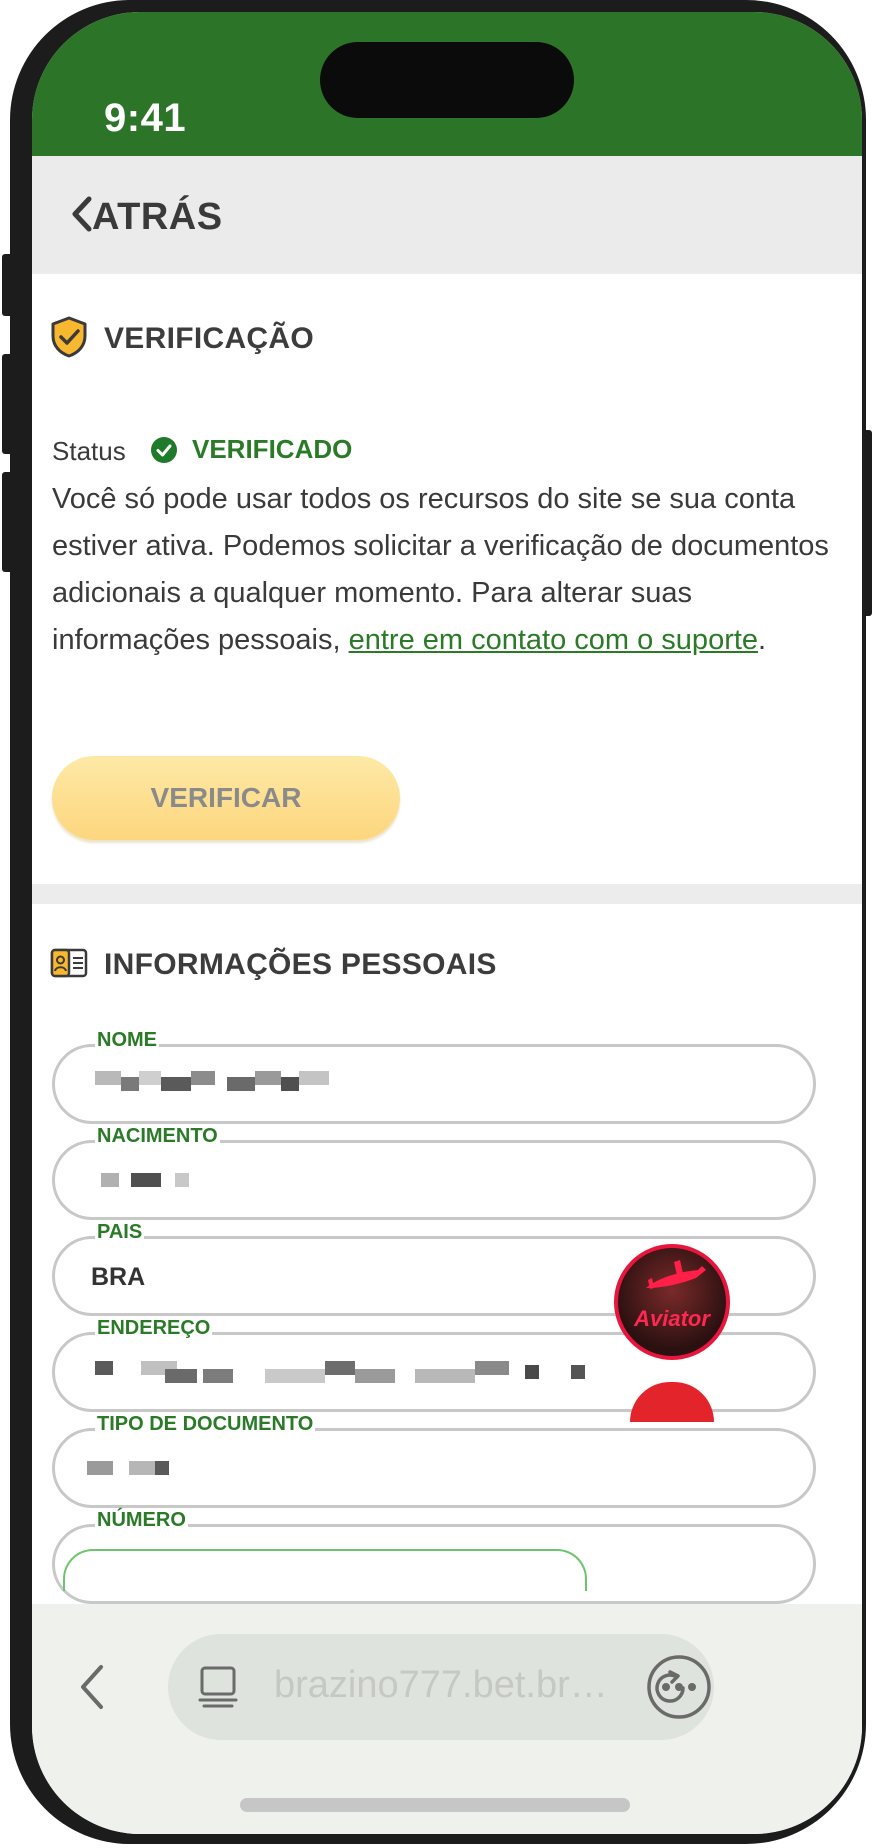  What do you see at coordinates (92, 1687) in the screenshot?
I see `browser-back-icon` at bounding box center [92, 1687].